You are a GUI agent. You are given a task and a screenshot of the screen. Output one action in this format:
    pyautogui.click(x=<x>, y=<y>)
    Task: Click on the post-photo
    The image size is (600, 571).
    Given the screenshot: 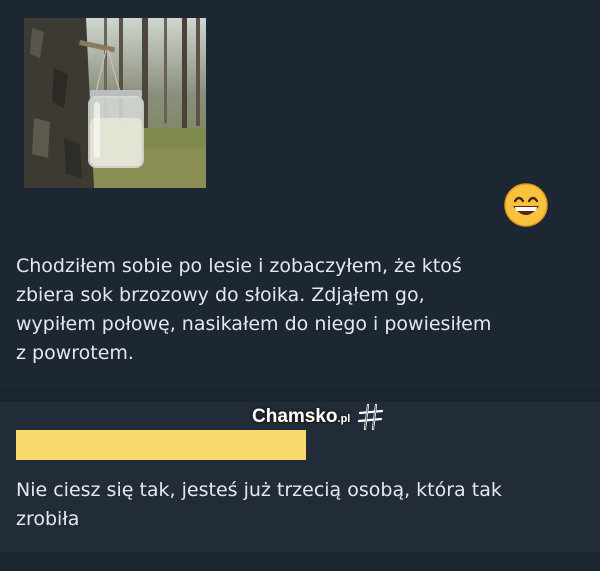 What is the action you would take?
    pyautogui.click(x=115, y=103)
    